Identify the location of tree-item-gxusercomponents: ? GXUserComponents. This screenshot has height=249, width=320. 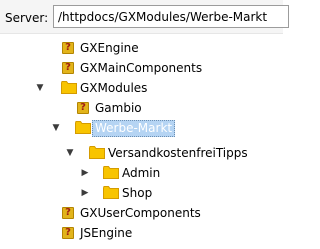
(141, 213).